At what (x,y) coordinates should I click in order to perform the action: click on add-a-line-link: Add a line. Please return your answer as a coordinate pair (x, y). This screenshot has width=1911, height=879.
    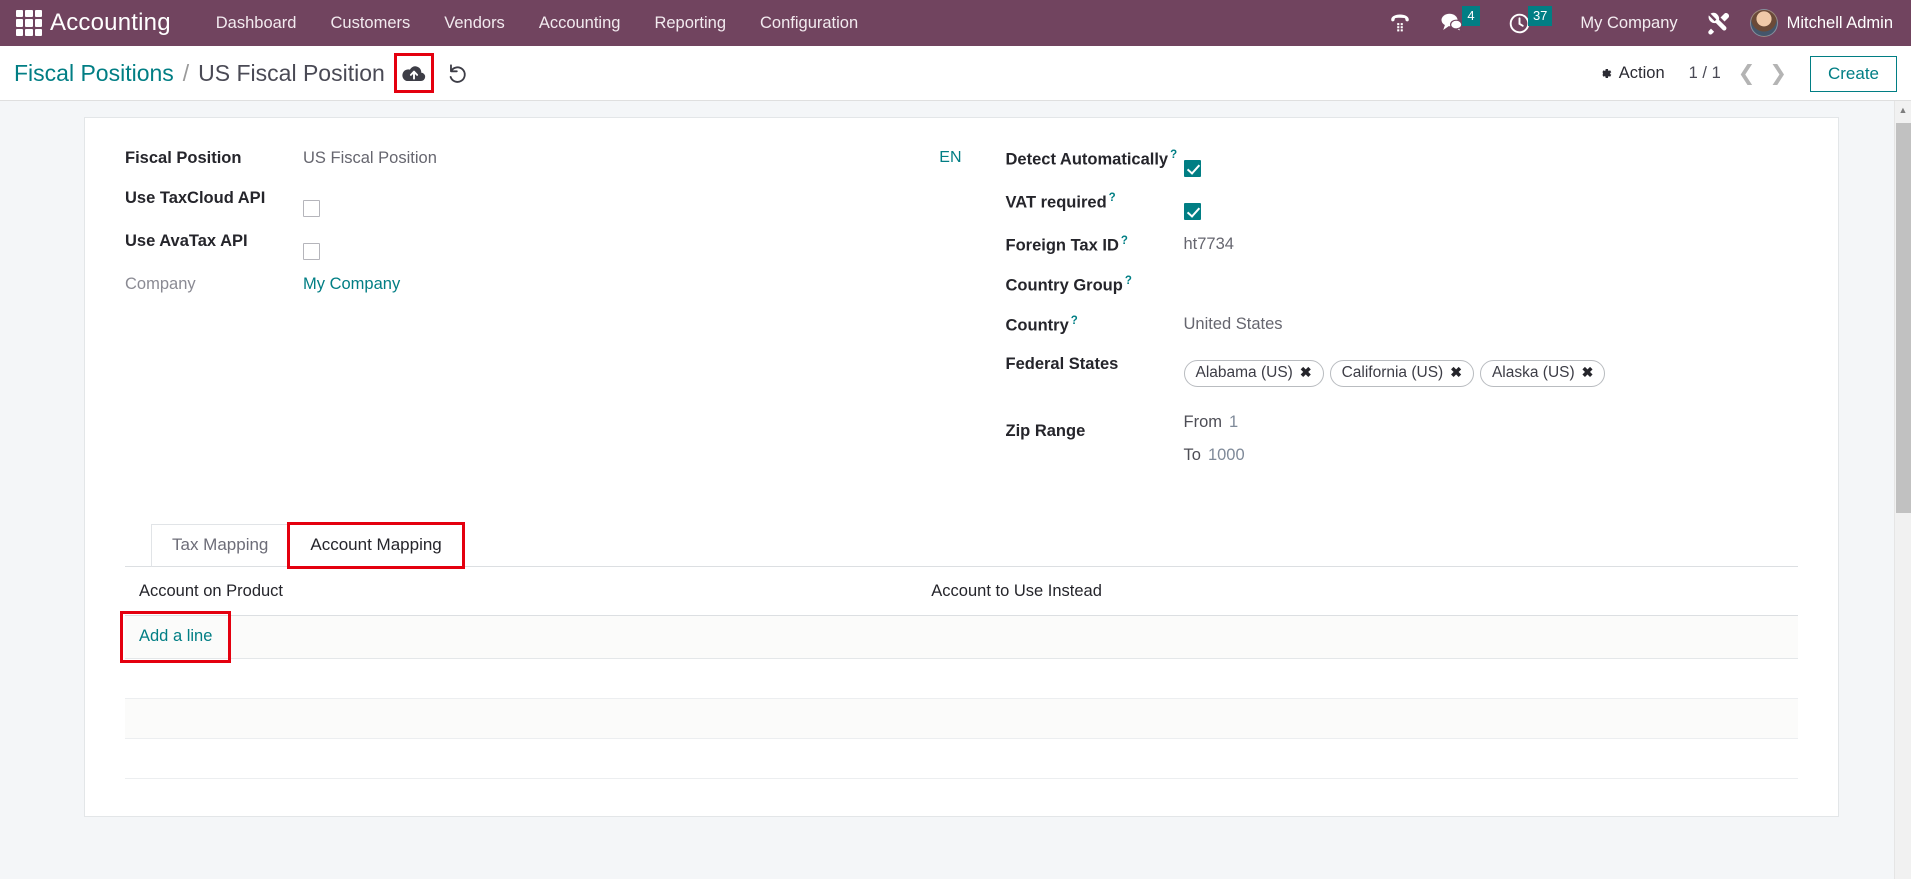
    Looking at the image, I should click on (175, 636).